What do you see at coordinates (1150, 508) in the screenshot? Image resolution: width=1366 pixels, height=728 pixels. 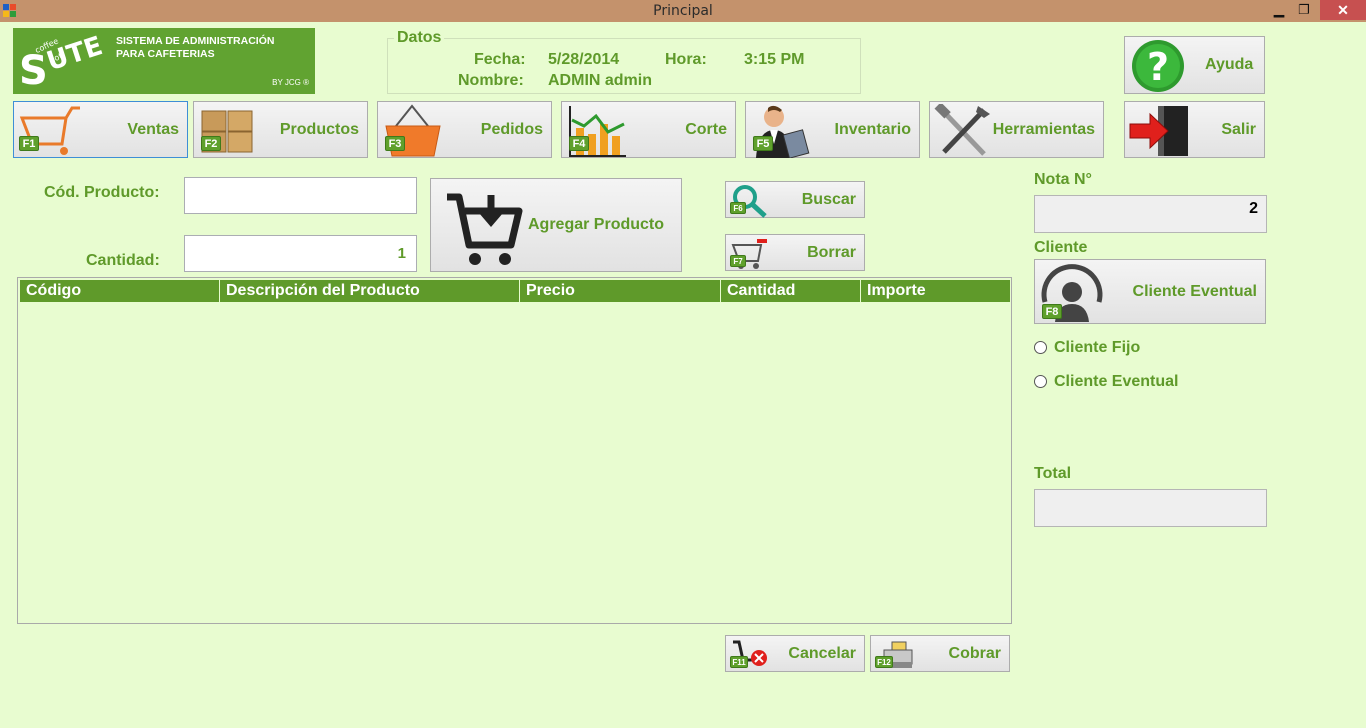 I see `total-field` at bounding box center [1150, 508].